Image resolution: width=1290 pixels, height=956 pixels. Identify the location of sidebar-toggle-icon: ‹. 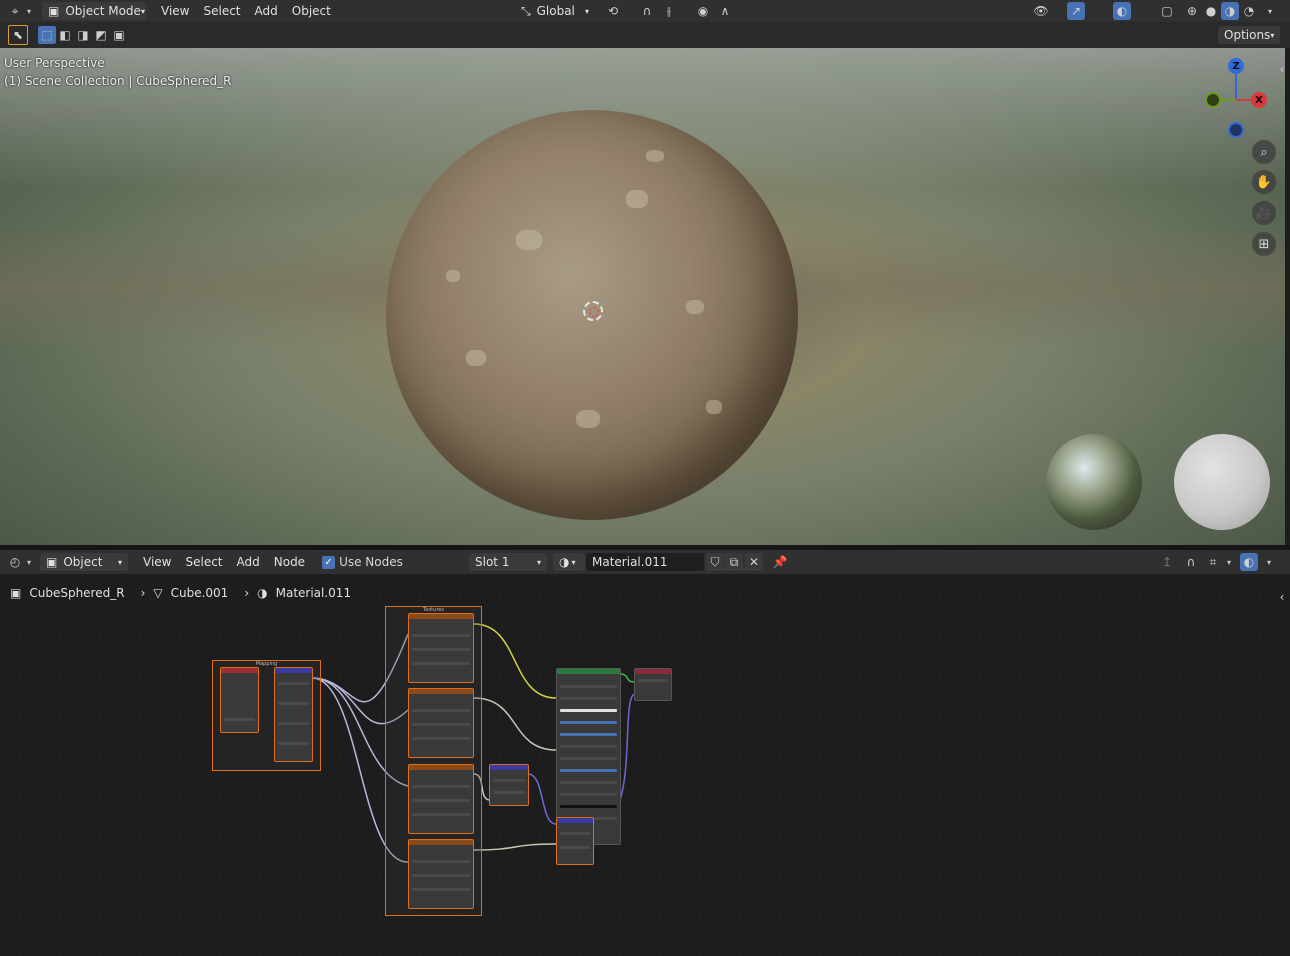
(1282, 597).